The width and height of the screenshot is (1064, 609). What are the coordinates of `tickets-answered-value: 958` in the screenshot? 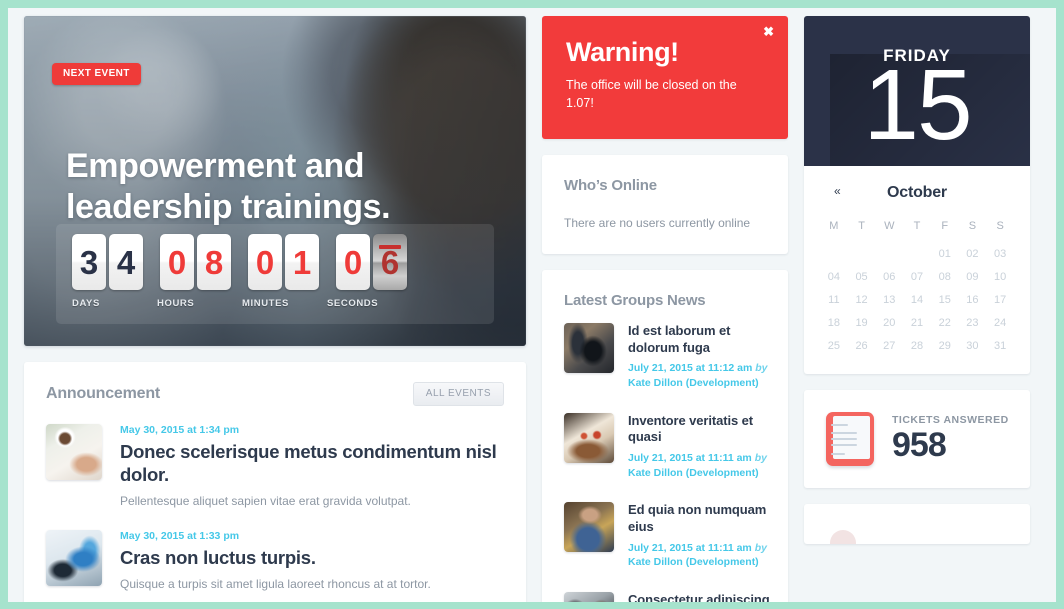 It's located at (919, 445).